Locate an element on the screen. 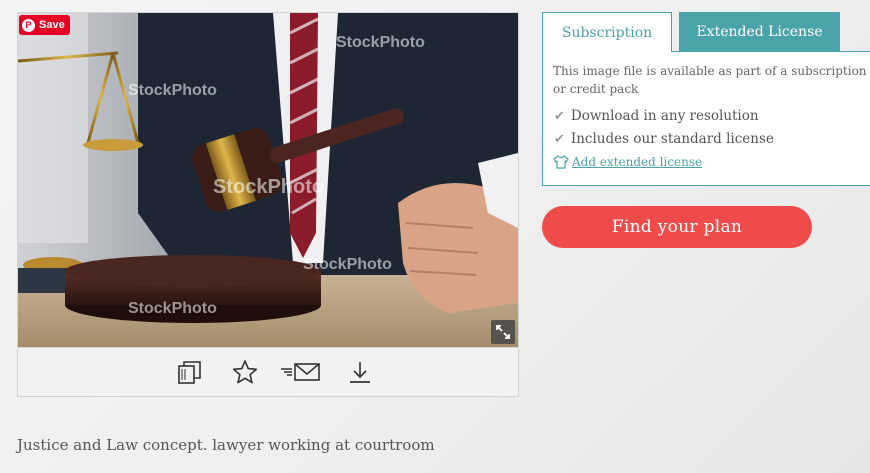  download-icon is located at coordinates (360, 372).